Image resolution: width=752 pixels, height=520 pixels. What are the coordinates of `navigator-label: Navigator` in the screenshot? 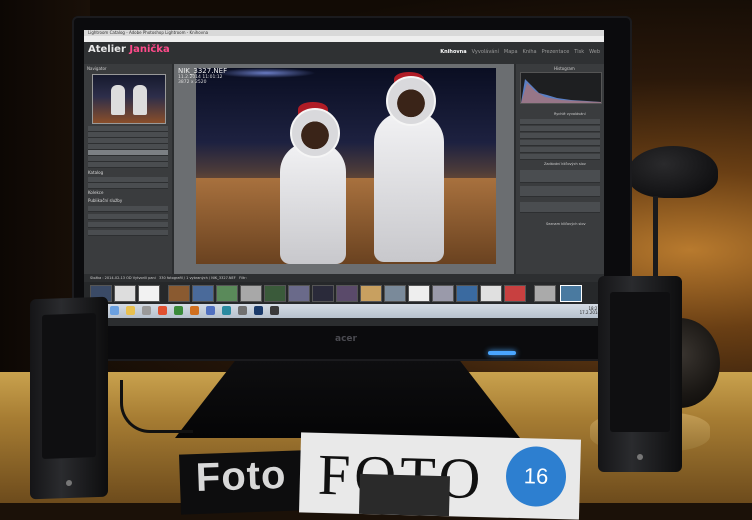 It's located at (97, 68).